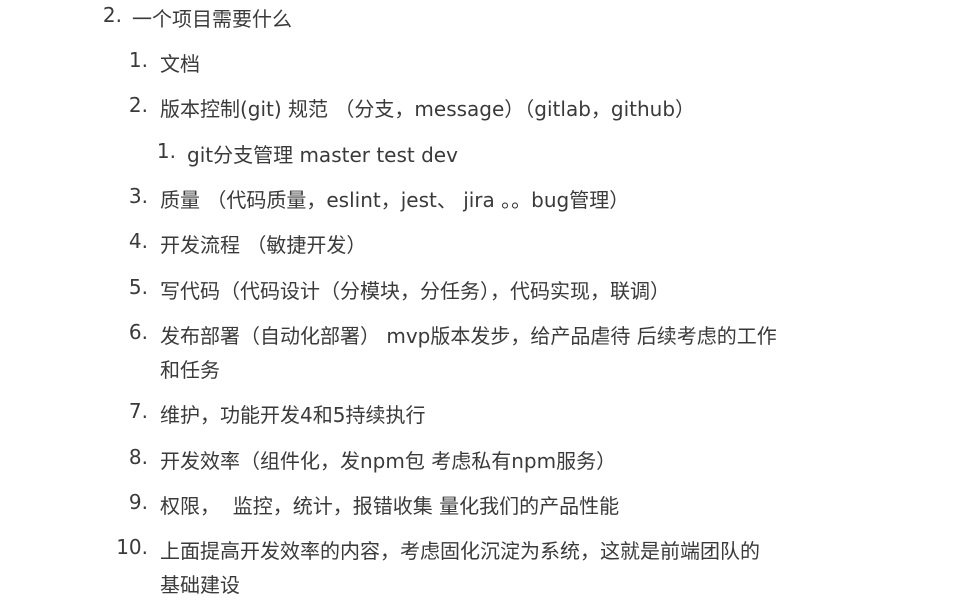  I want to click on list-number: 6., so click(138, 332).